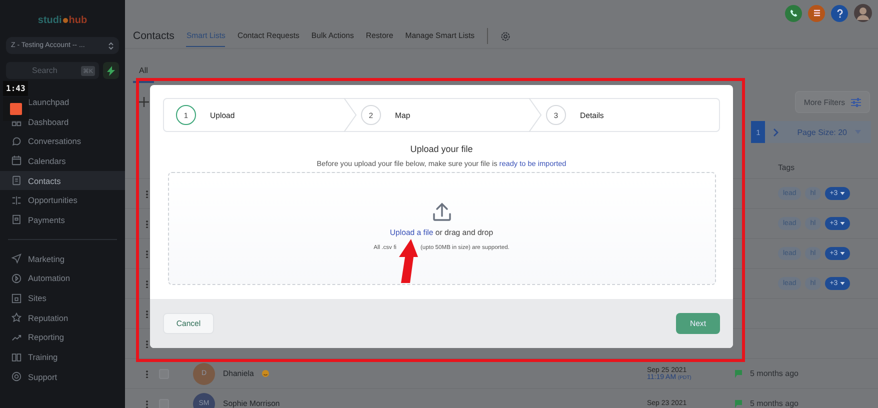  I want to click on nav-item: Payments, so click(62, 220).